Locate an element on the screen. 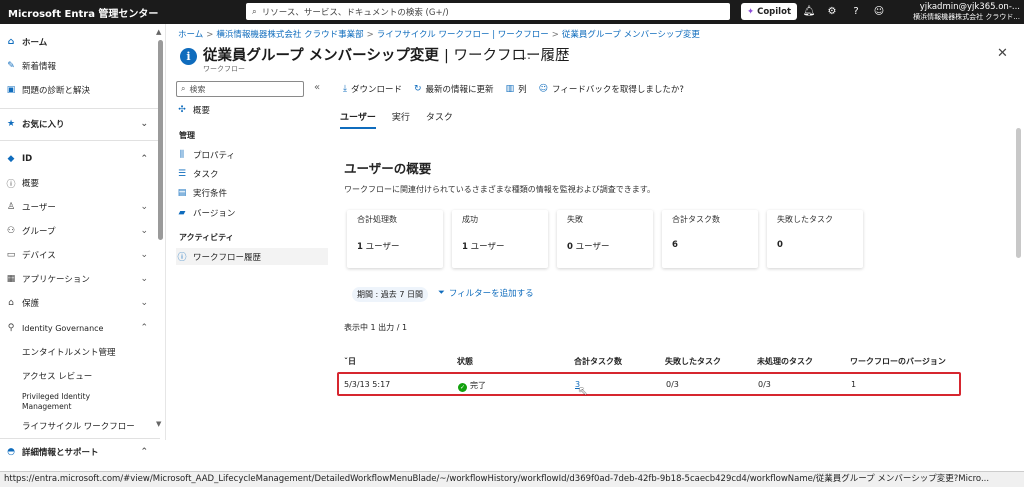 The height and width of the screenshot is (487, 1024). column-header-pending-tasks: 未処理のタスク is located at coordinates (785, 361).